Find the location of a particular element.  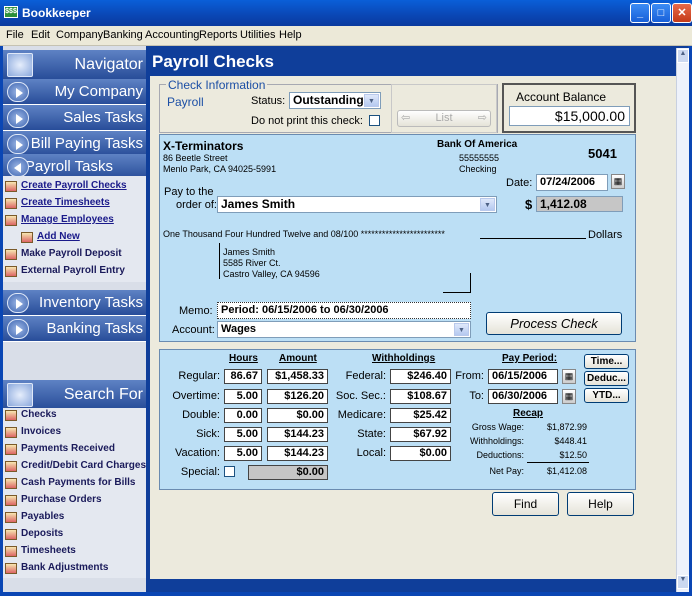

search-item-cash-payments: Cash Payments for Bills is located at coordinates (70, 483).